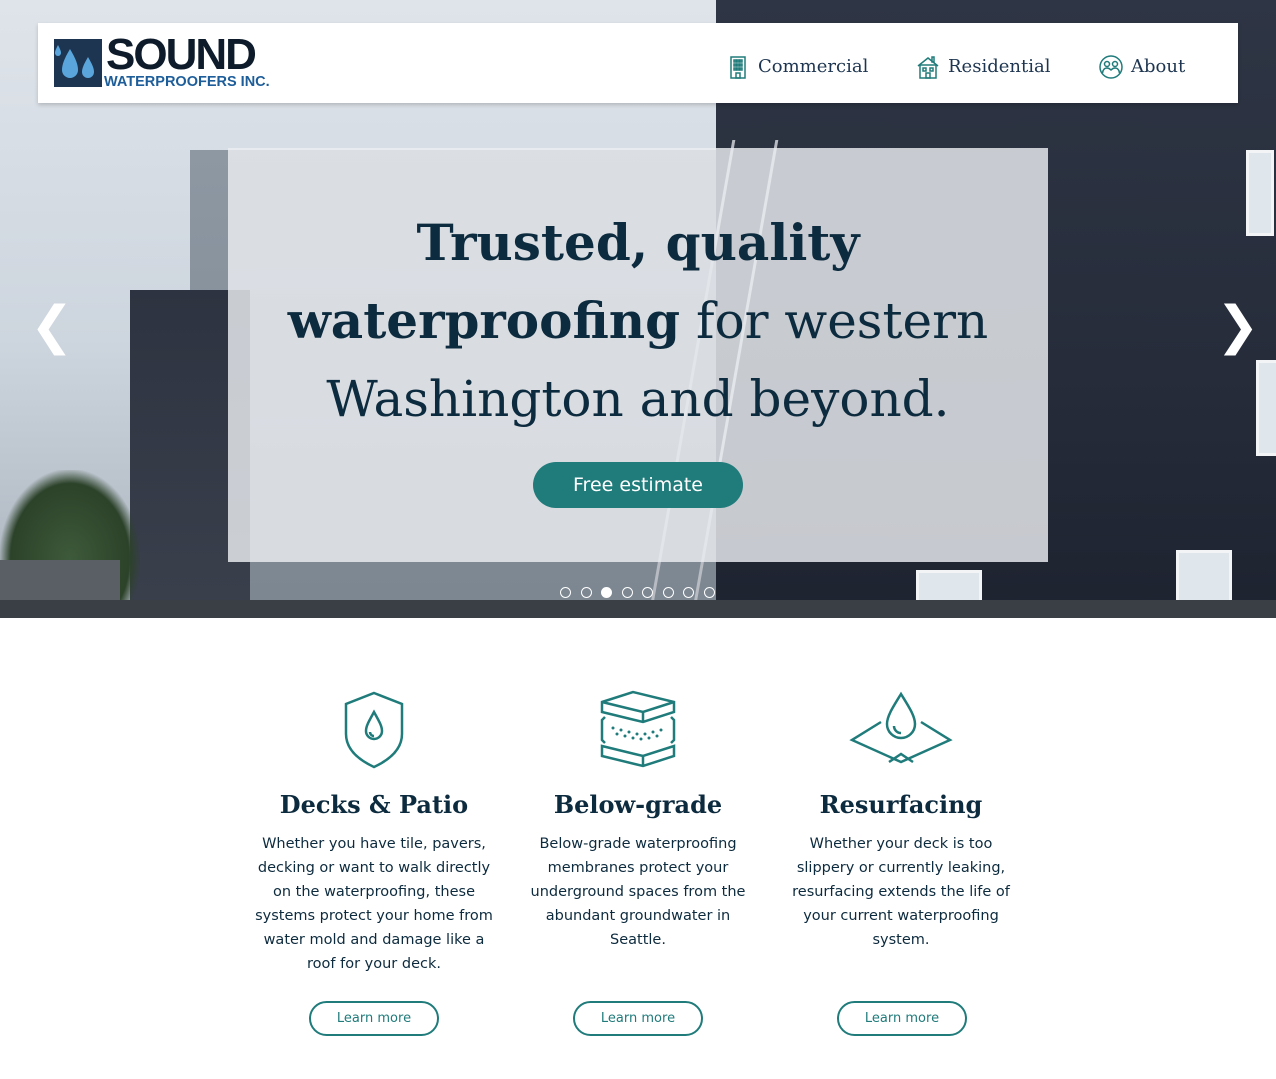 The image size is (1276, 1079). What do you see at coordinates (638, 804) in the screenshot?
I see `feature-below-grade-title: Below-grade` at bounding box center [638, 804].